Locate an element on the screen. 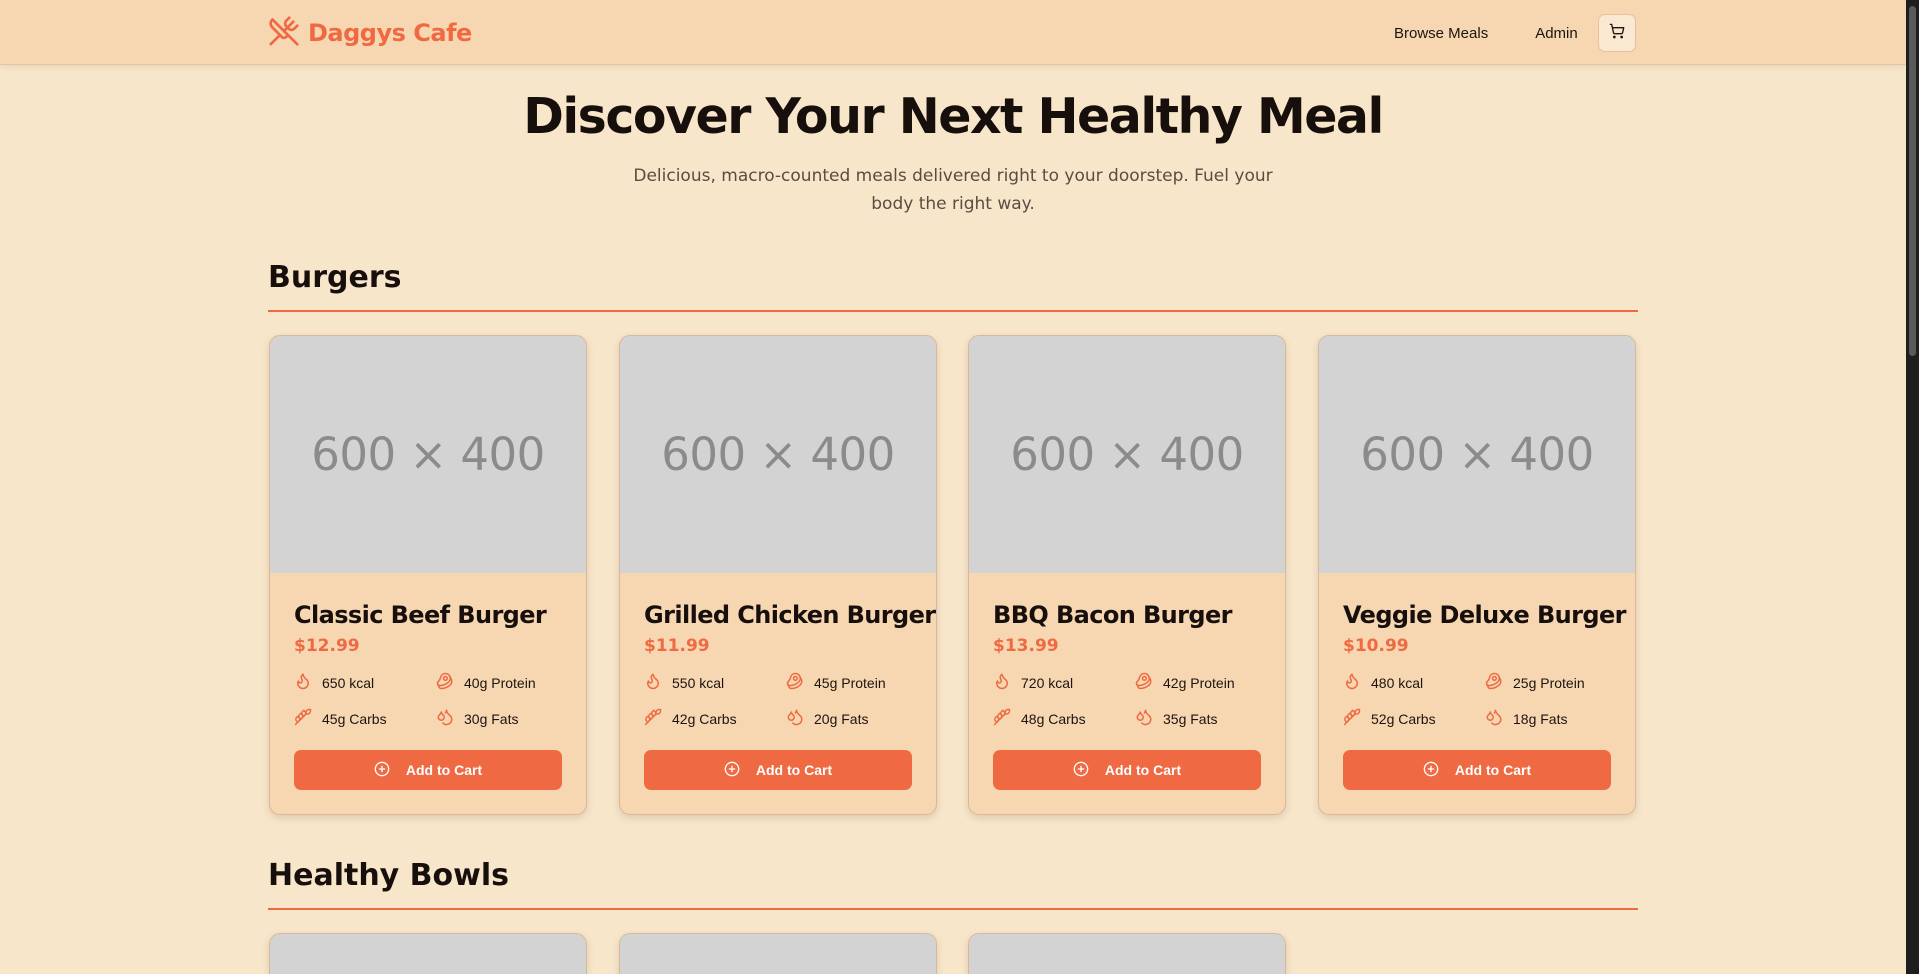  main-nav: Browse Meals Admin is located at coordinates (1479, 33).